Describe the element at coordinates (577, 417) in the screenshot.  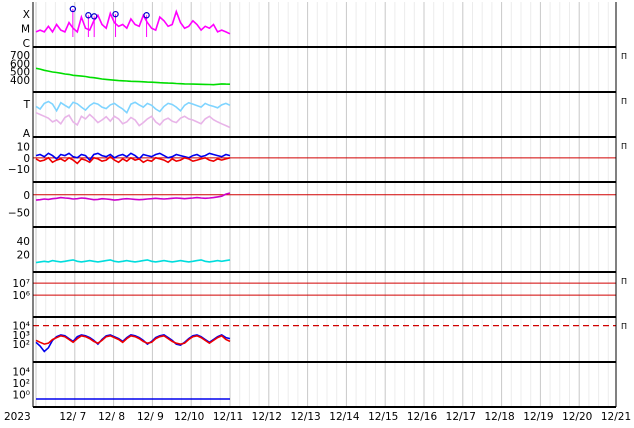
I see `x-tick-label: 12/20` at that location.